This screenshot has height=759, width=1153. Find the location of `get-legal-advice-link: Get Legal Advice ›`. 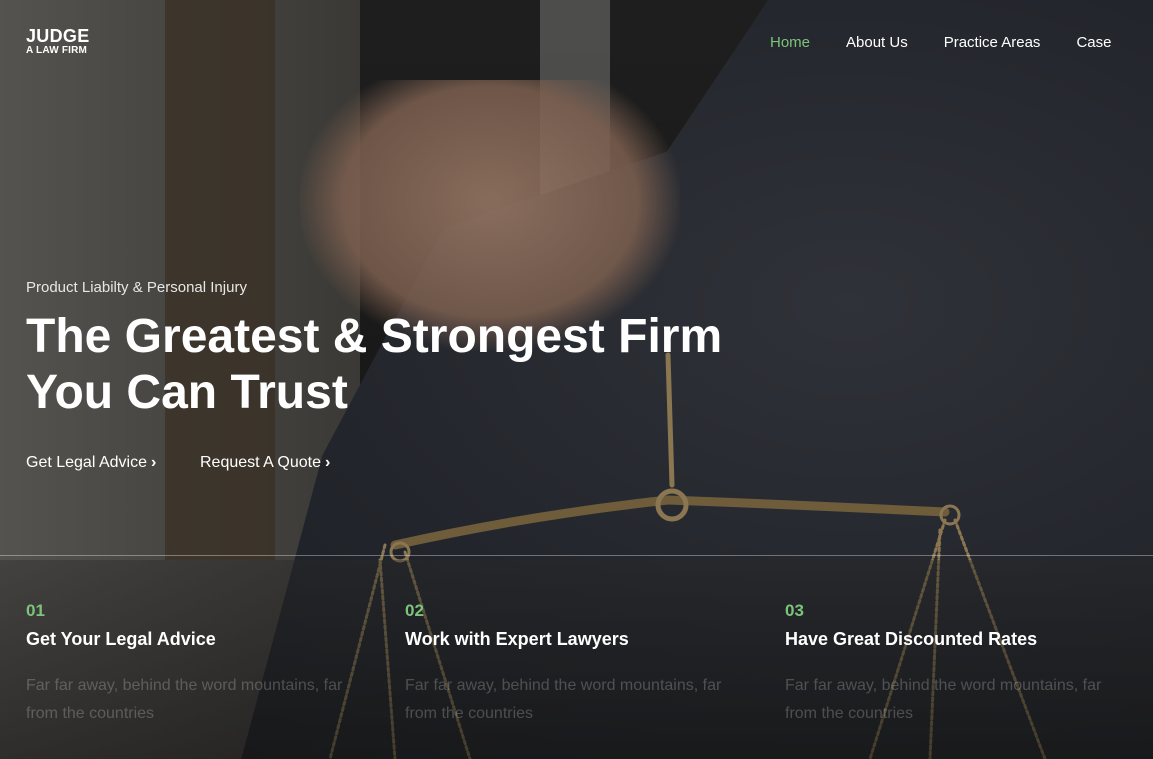

get-legal-advice-link: Get Legal Advice › is located at coordinates (91, 463).